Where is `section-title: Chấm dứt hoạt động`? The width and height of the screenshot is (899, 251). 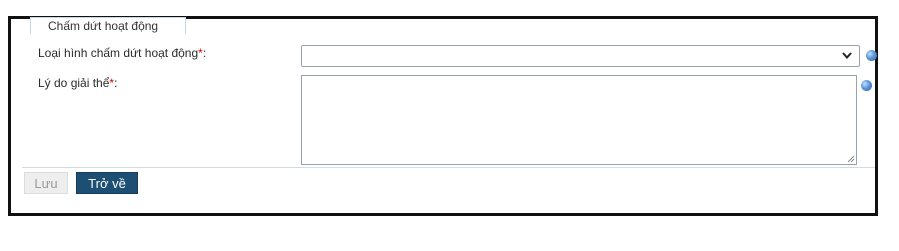 section-title: Chấm dứt hoạt động is located at coordinates (108, 25).